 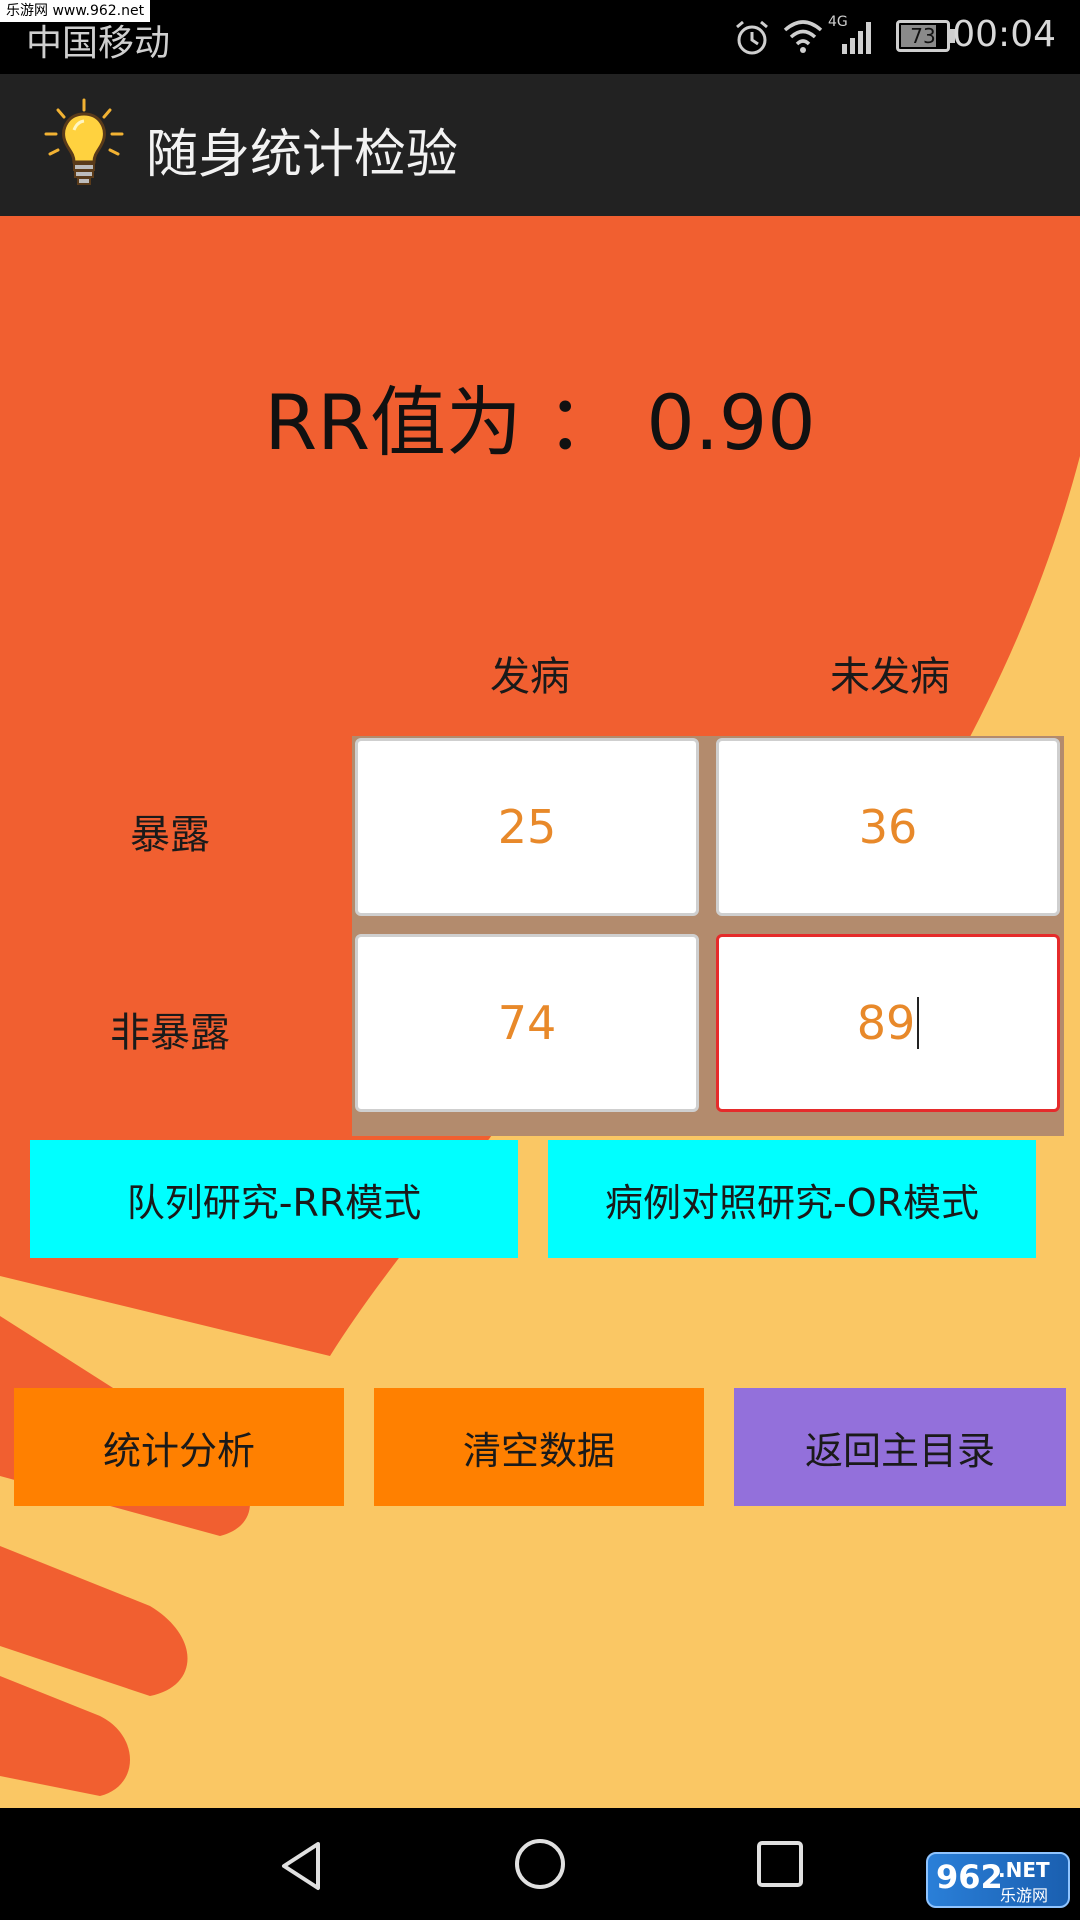 What do you see at coordinates (792, 1199) in the screenshot?
I see `case-control-or-mode-button: 病例对照研究-OR模式` at bounding box center [792, 1199].